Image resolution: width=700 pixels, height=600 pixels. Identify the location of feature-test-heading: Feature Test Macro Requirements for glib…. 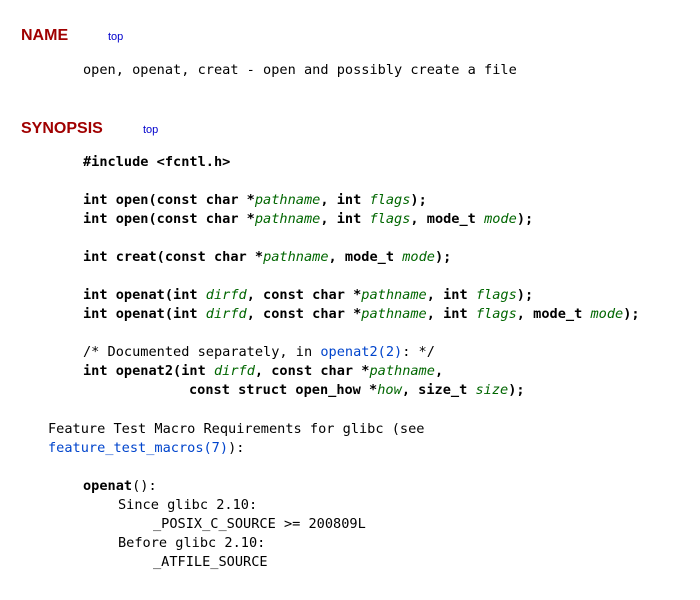
(236, 429).